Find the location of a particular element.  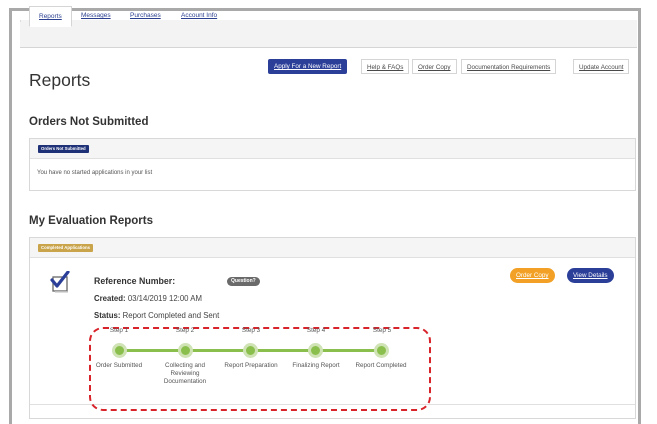

created-line: Created: 03/14/2019 12:00 AM is located at coordinates (148, 298).